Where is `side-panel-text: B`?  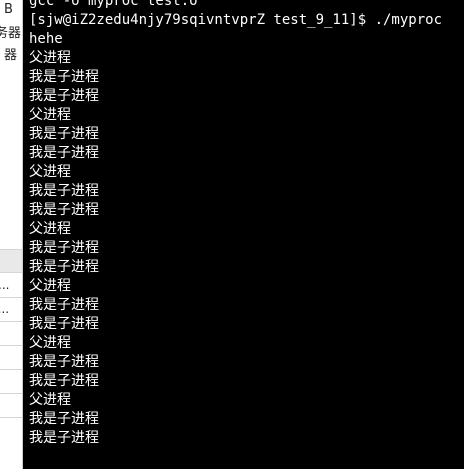 side-panel-text: B is located at coordinates (8, 9).